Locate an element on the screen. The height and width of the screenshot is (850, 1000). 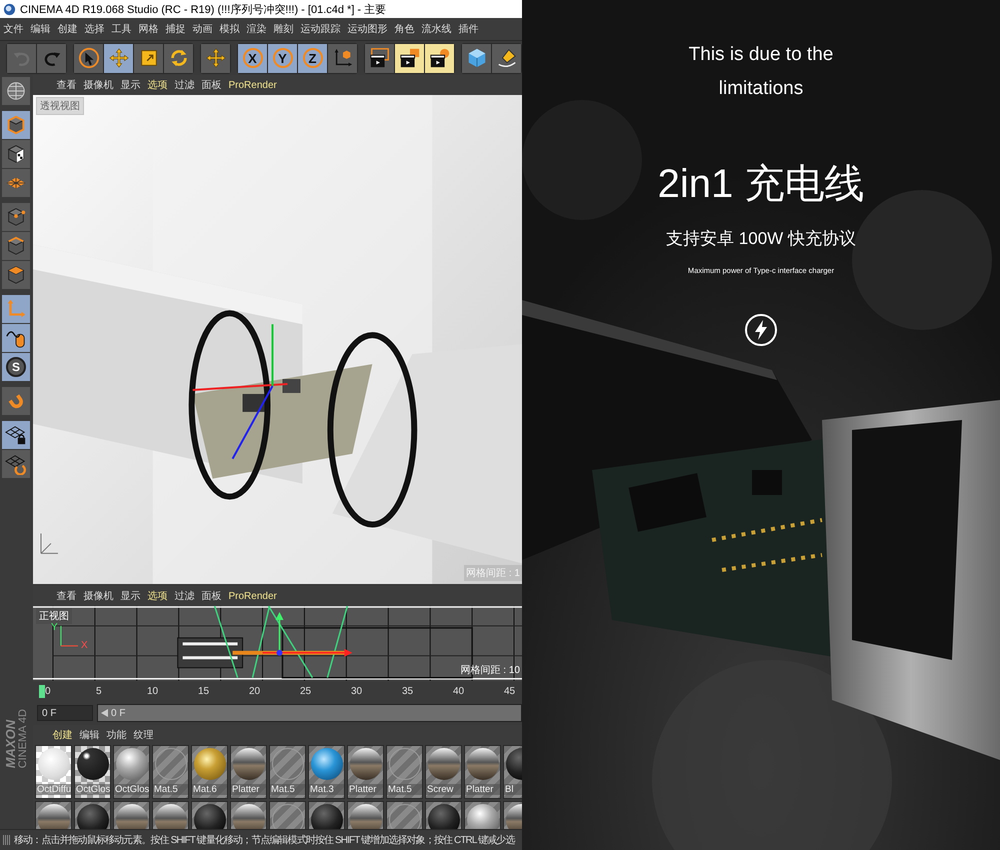
move-button is located at coordinates (118, 58).